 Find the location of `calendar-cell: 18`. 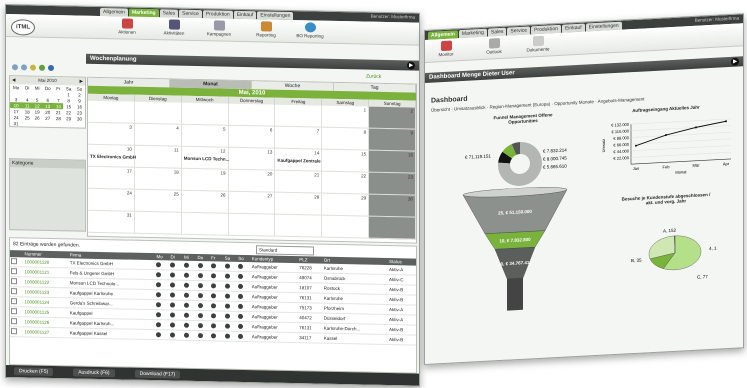

calendar-cell: 18 is located at coordinates (158, 179).